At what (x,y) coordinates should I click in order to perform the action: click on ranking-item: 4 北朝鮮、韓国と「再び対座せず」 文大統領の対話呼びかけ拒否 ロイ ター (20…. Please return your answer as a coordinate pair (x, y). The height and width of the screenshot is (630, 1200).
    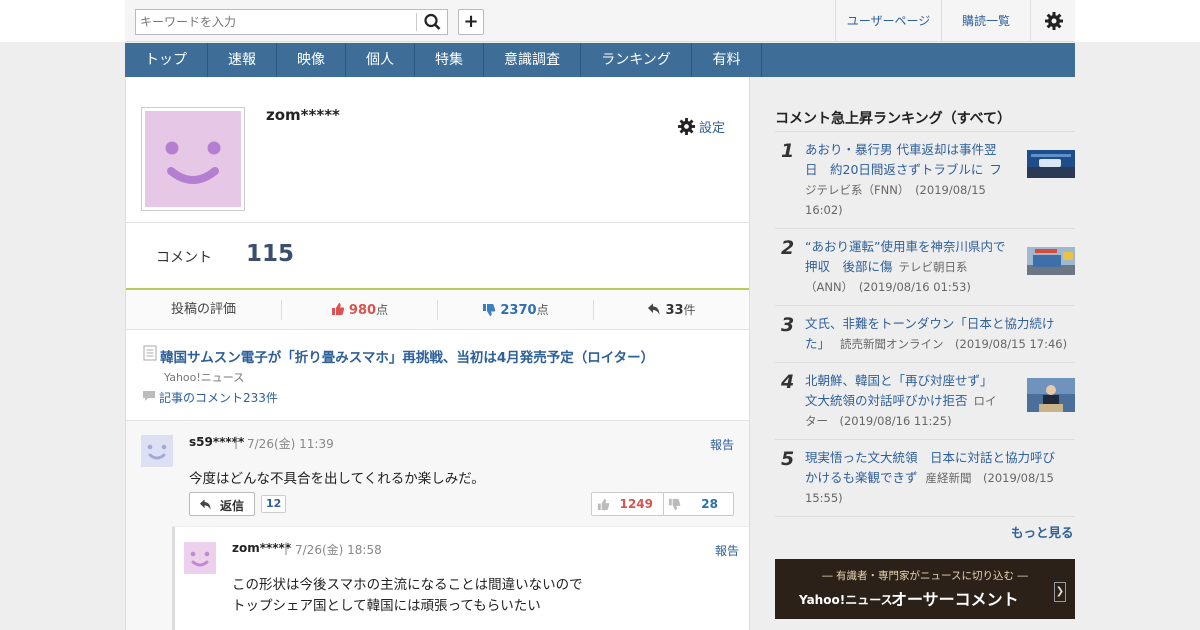
    Looking at the image, I should click on (925, 401).